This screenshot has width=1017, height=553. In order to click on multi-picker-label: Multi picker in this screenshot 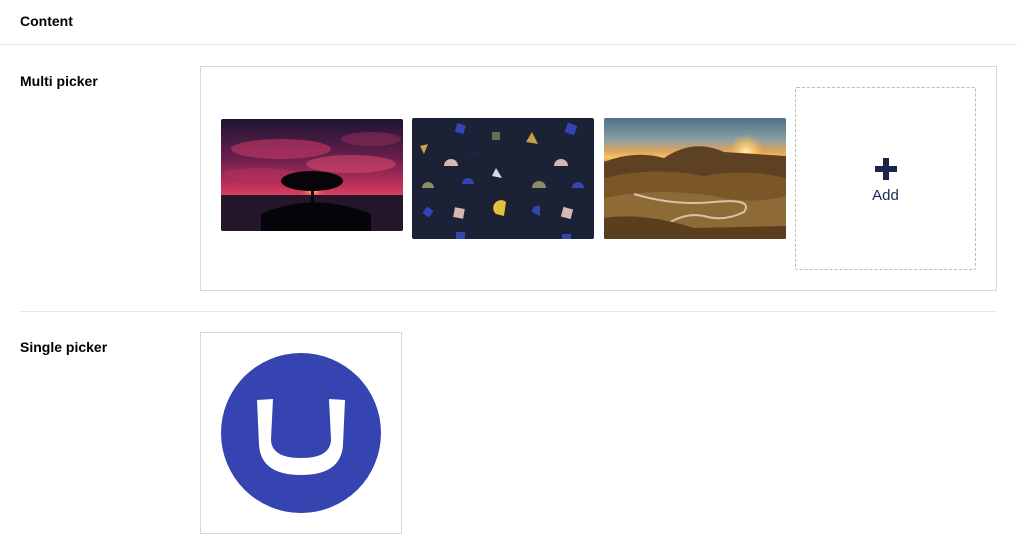, I will do `click(59, 81)`.